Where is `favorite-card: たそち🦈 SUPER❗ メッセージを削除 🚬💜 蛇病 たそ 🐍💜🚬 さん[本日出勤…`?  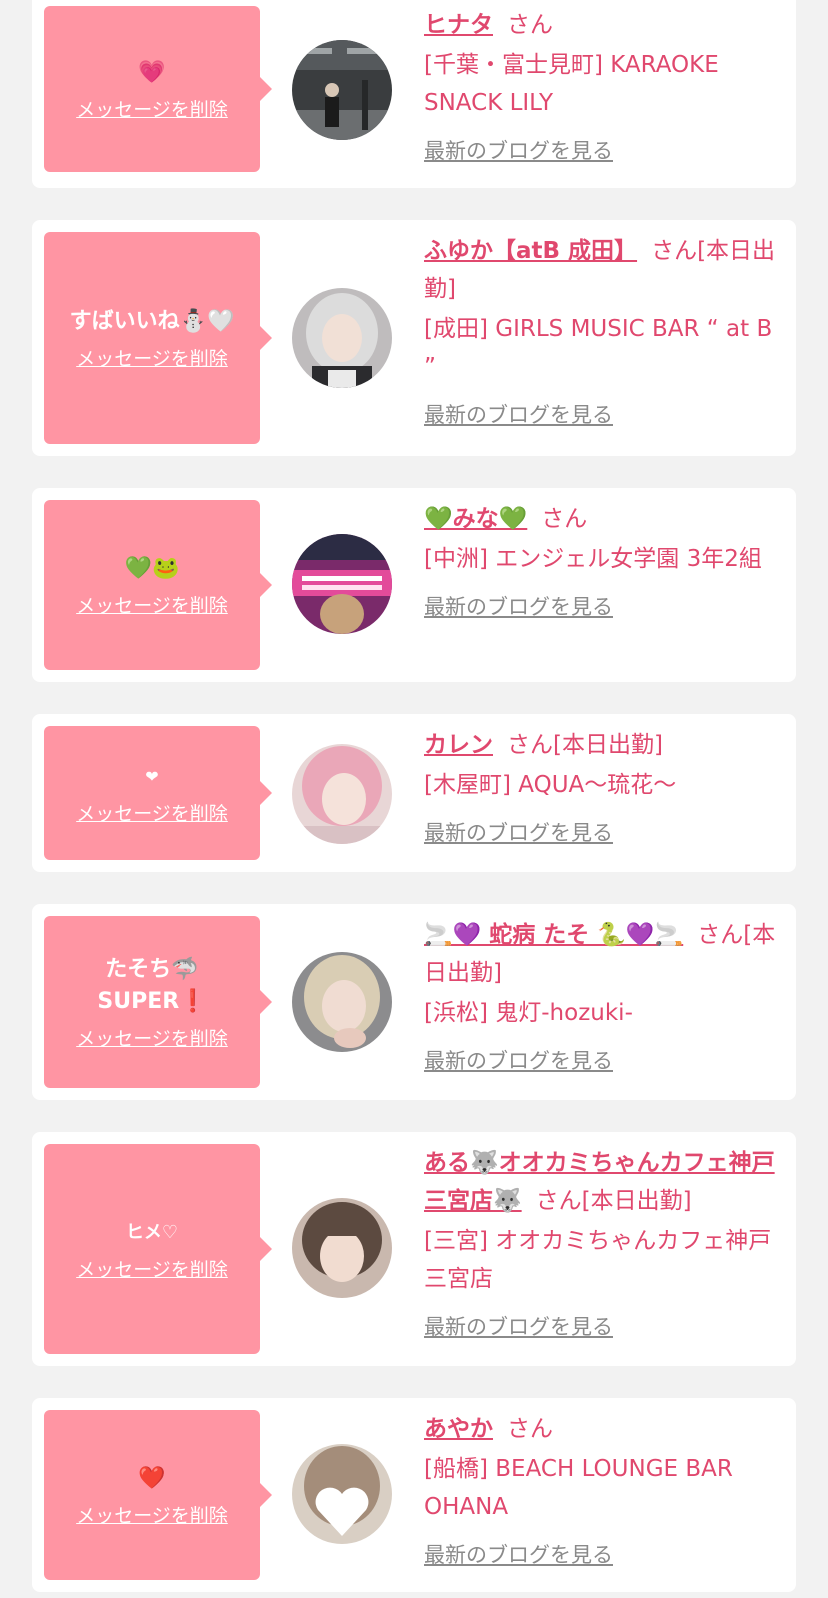 favorite-card: たそち🦈 SUPER❗ メッセージを削除 🚬💜 蛇病 たそ 🐍💜🚬 さん[本日出勤… is located at coordinates (414, 1002).